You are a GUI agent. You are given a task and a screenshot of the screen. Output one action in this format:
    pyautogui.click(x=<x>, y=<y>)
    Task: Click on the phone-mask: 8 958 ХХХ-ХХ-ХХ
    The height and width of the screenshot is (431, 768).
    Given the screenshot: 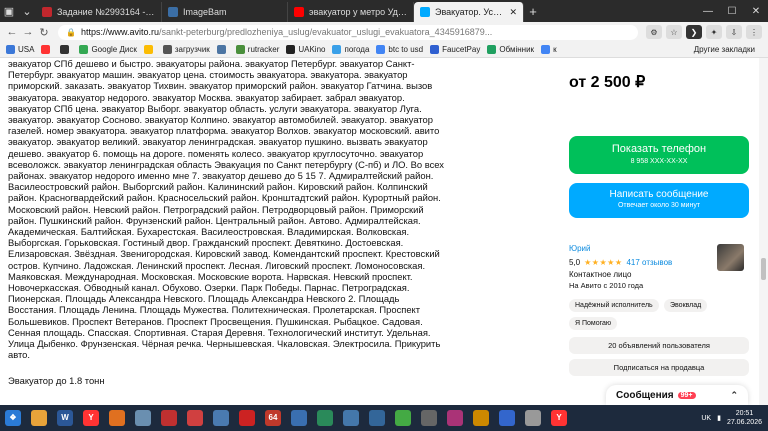 What is the action you would take?
    pyautogui.click(x=659, y=161)
    